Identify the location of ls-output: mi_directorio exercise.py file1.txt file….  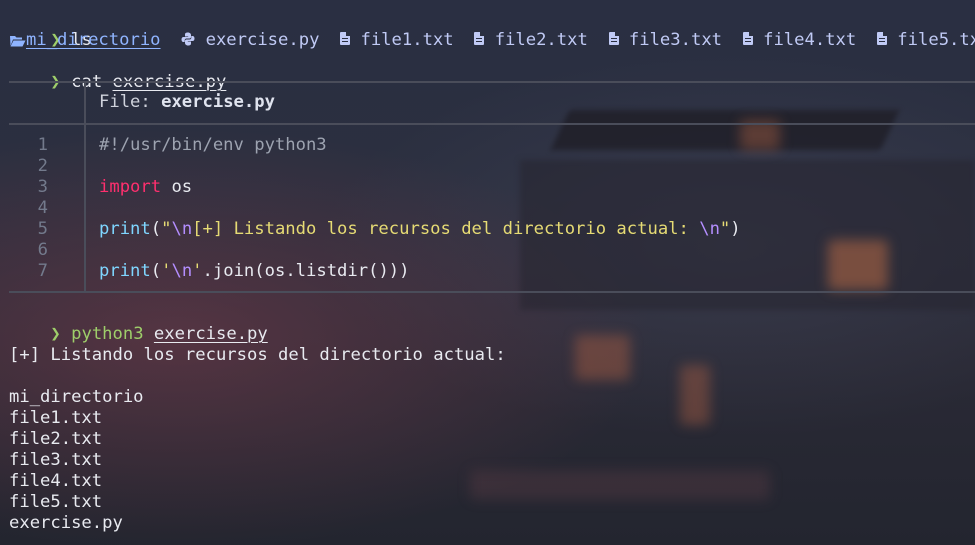
(492, 40).